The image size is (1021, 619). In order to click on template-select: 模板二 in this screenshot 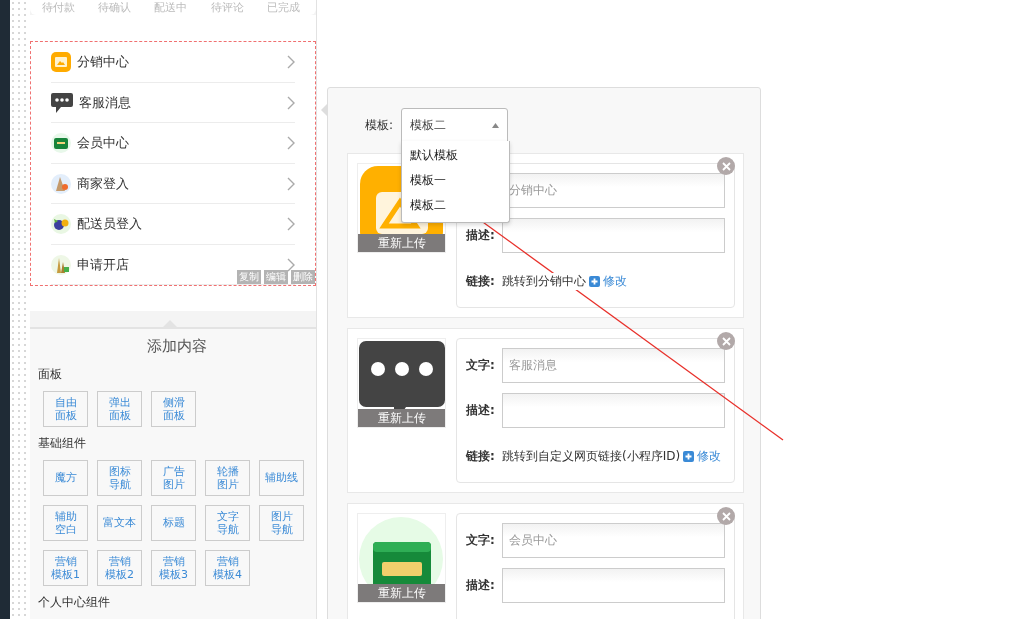, I will do `click(455, 125)`.